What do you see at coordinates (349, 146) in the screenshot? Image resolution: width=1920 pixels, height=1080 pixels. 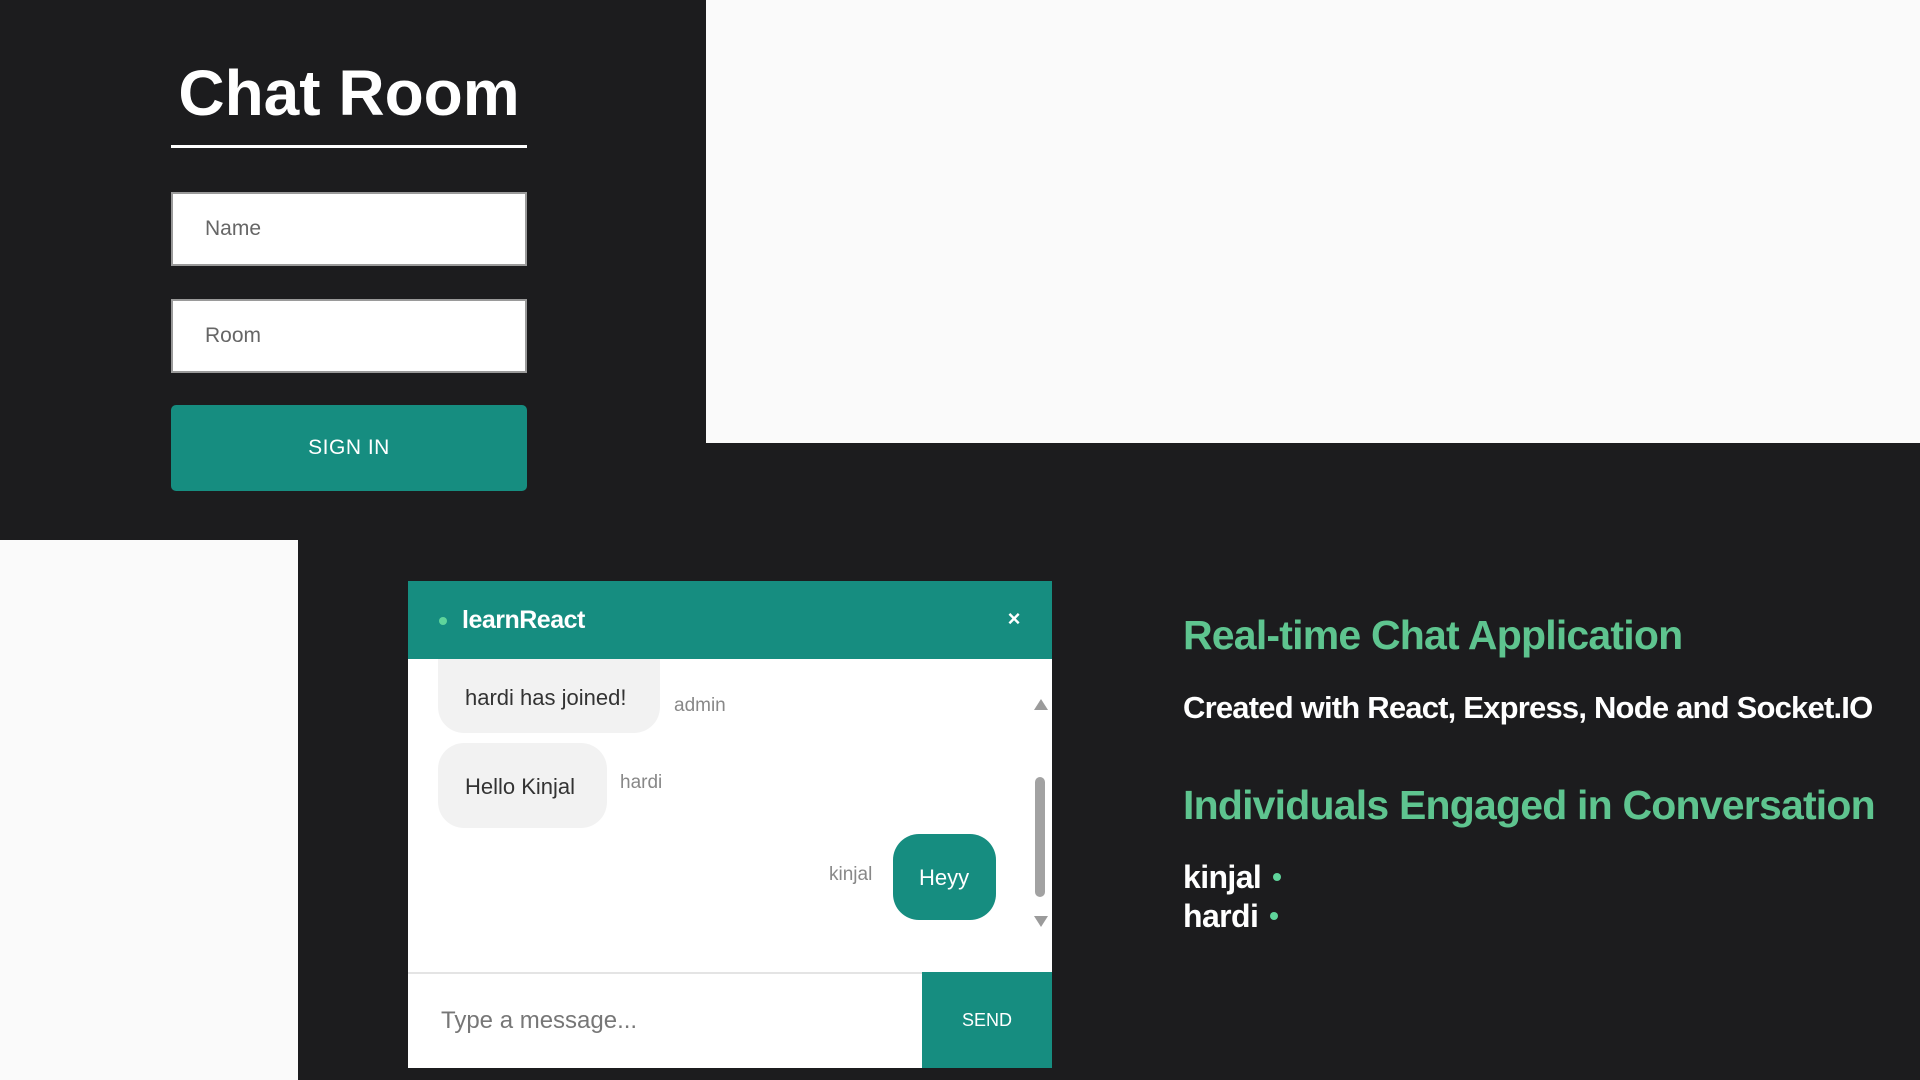 I see `login-divider` at bounding box center [349, 146].